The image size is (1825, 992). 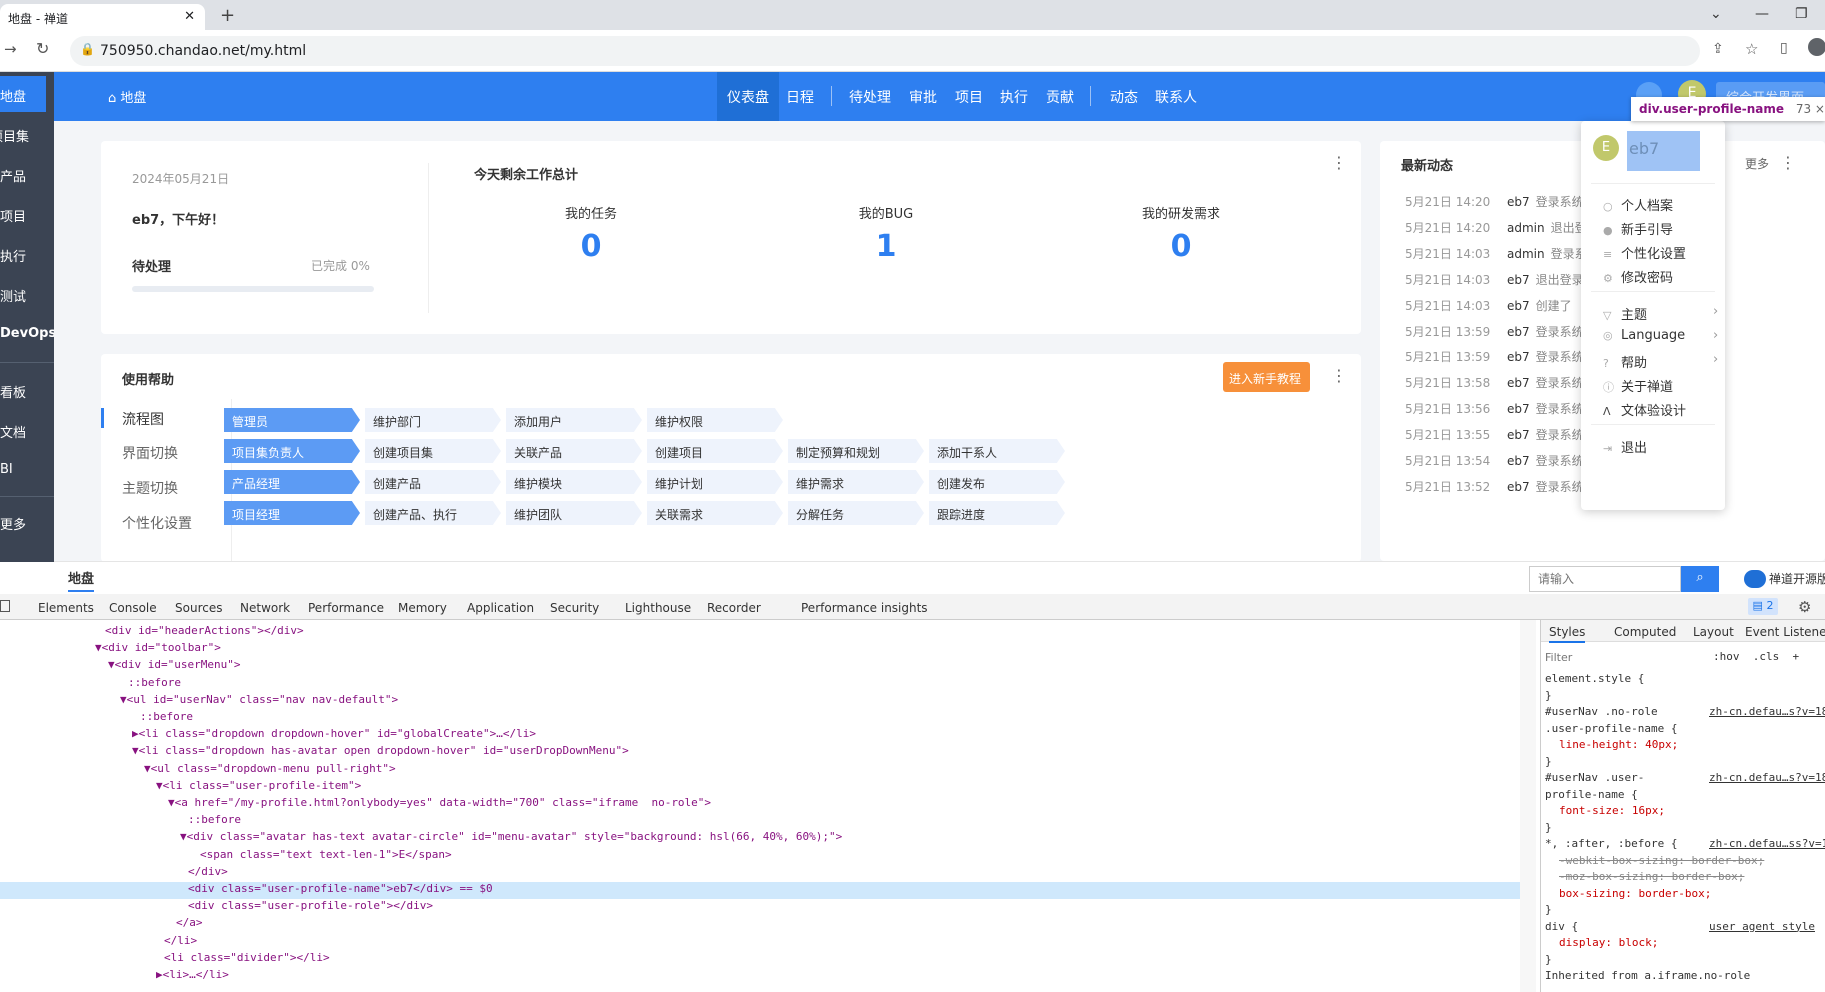 What do you see at coordinates (574, 513) in the screenshot?
I see `help-step-chip: 维护团队` at bounding box center [574, 513].